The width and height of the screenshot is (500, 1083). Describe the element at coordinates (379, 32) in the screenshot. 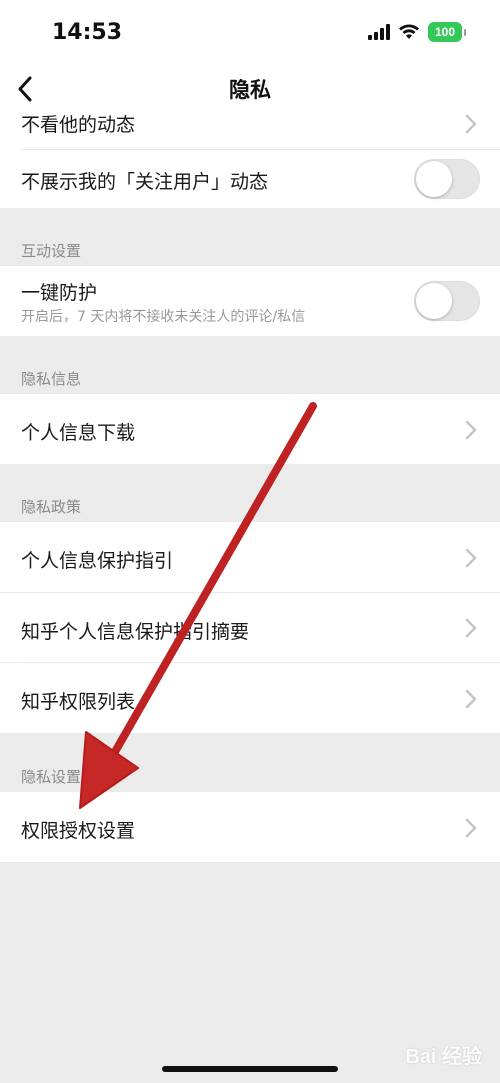

I see `signal-icon` at that location.